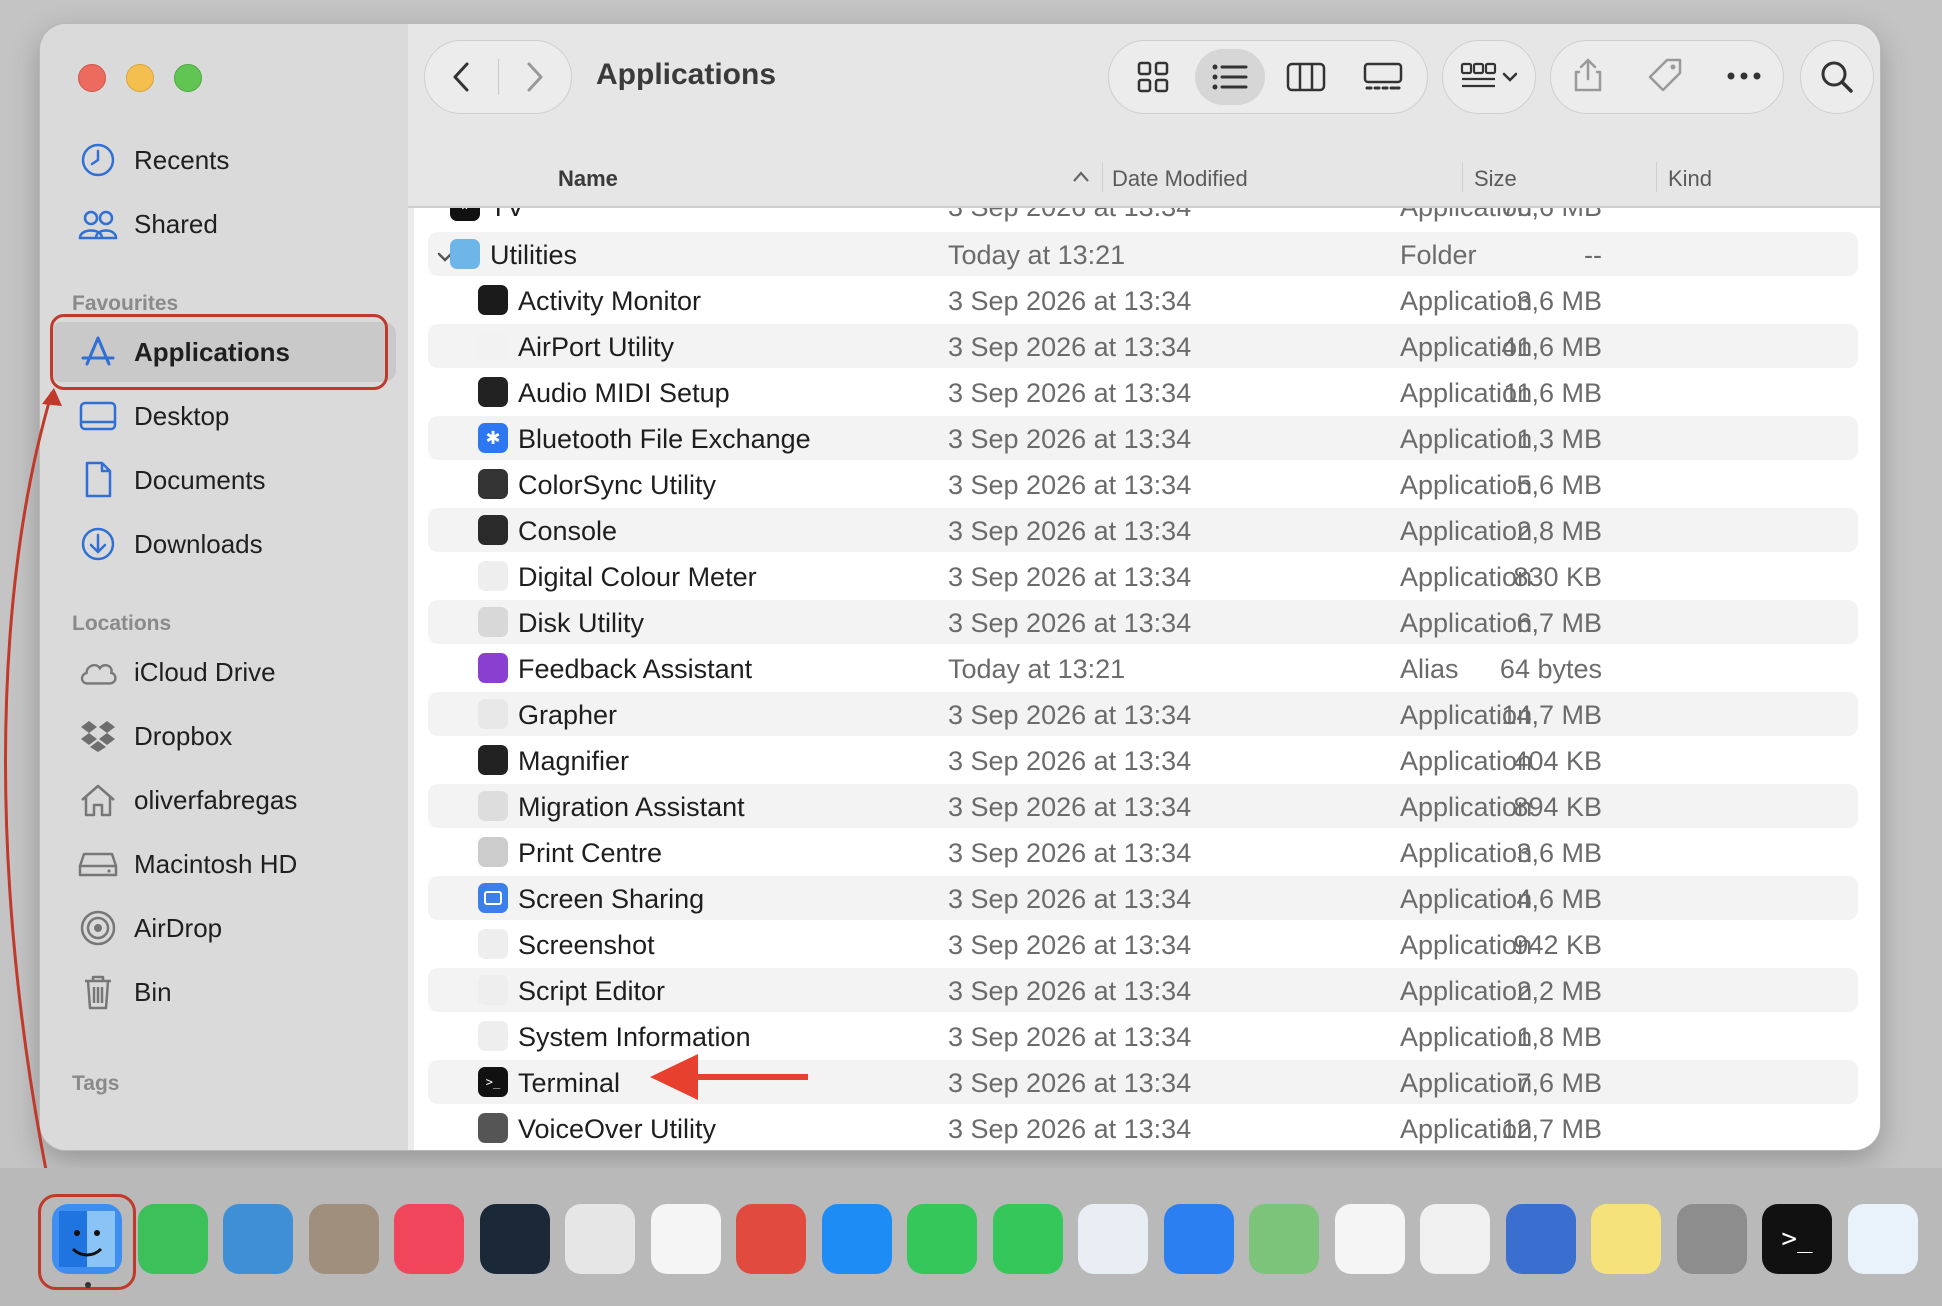 The height and width of the screenshot is (1306, 1942). I want to click on group-icon, so click(1478, 75).